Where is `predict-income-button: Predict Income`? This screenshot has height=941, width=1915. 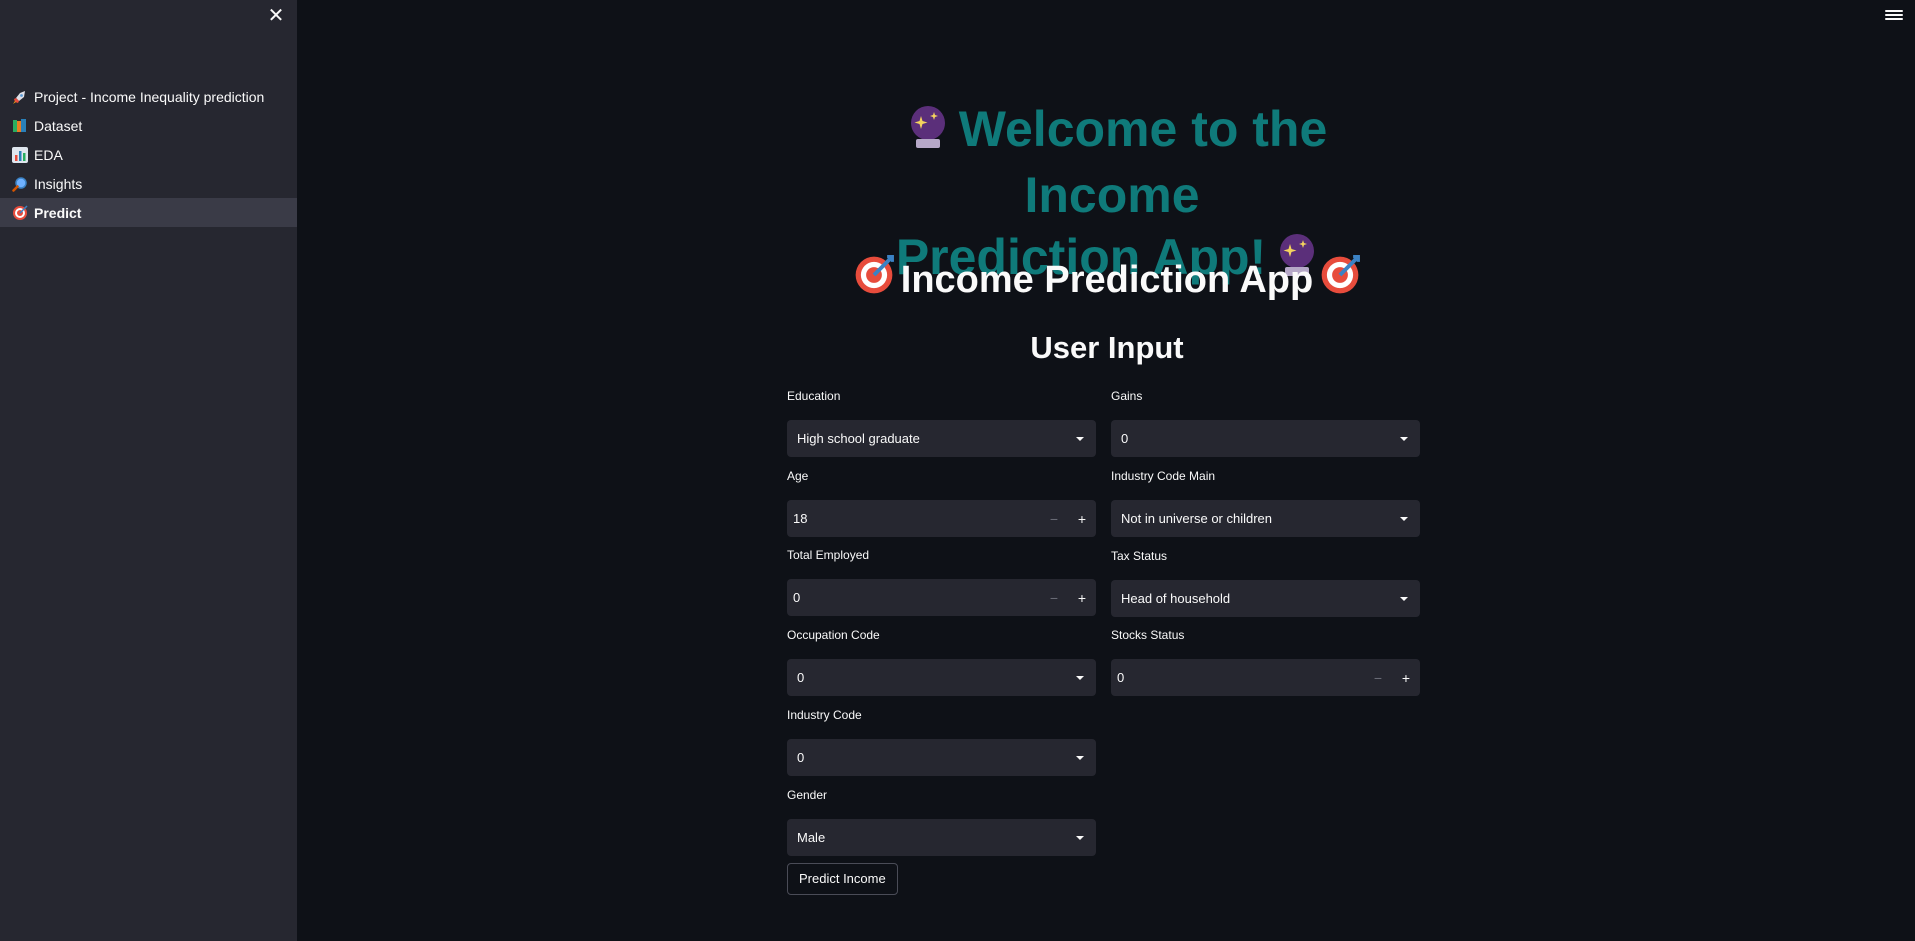
predict-income-button: Predict Income is located at coordinates (842, 879).